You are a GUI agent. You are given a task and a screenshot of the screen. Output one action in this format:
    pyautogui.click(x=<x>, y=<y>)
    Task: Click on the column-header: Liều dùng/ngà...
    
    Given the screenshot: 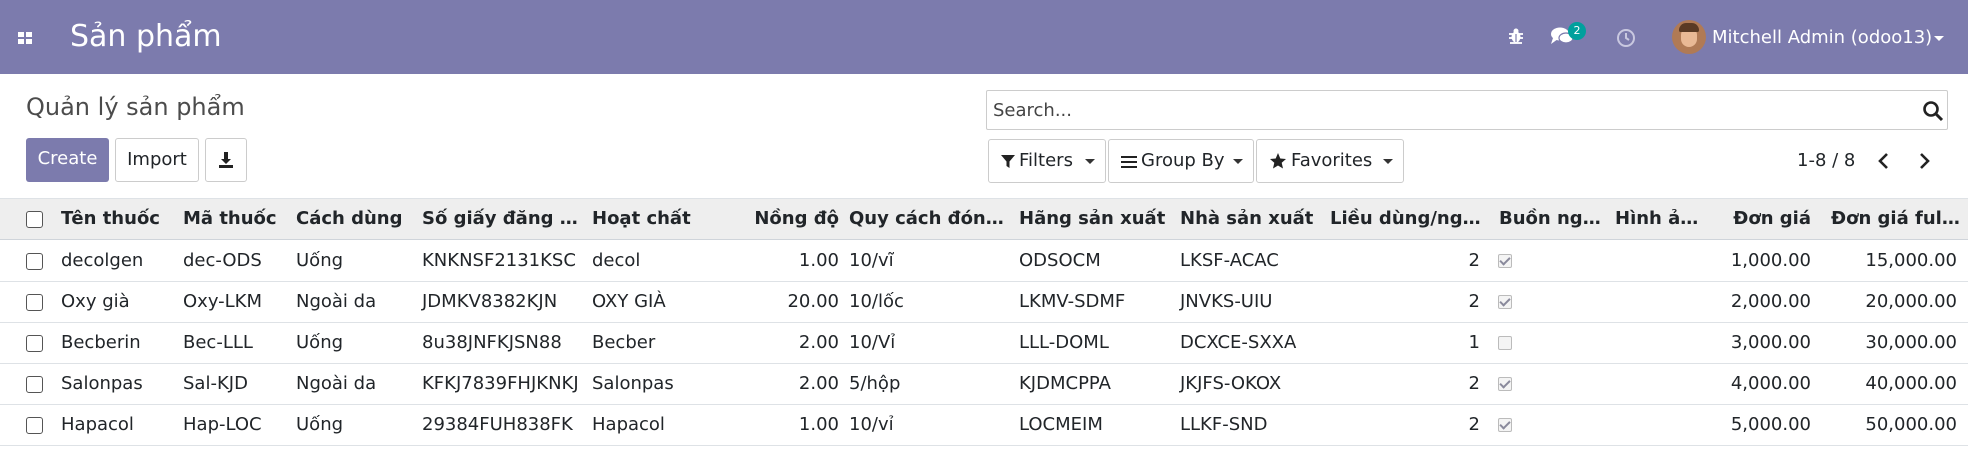 What is the action you would take?
    pyautogui.click(x=1409, y=219)
    